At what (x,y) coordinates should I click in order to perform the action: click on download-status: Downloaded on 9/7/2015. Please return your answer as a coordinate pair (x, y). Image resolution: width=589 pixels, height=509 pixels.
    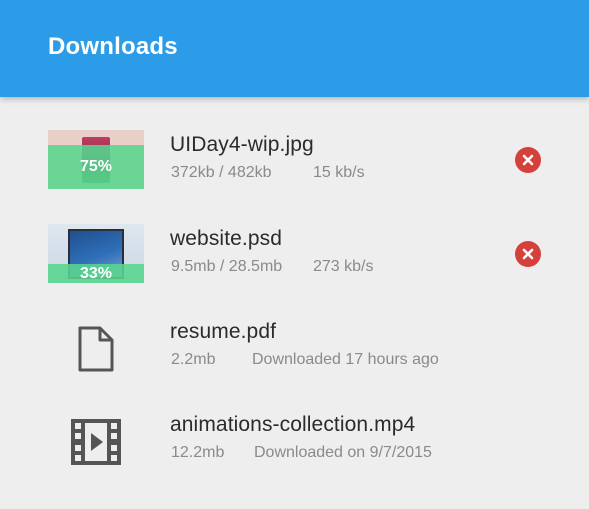
    Looking at the image, I should click on (343, 452).